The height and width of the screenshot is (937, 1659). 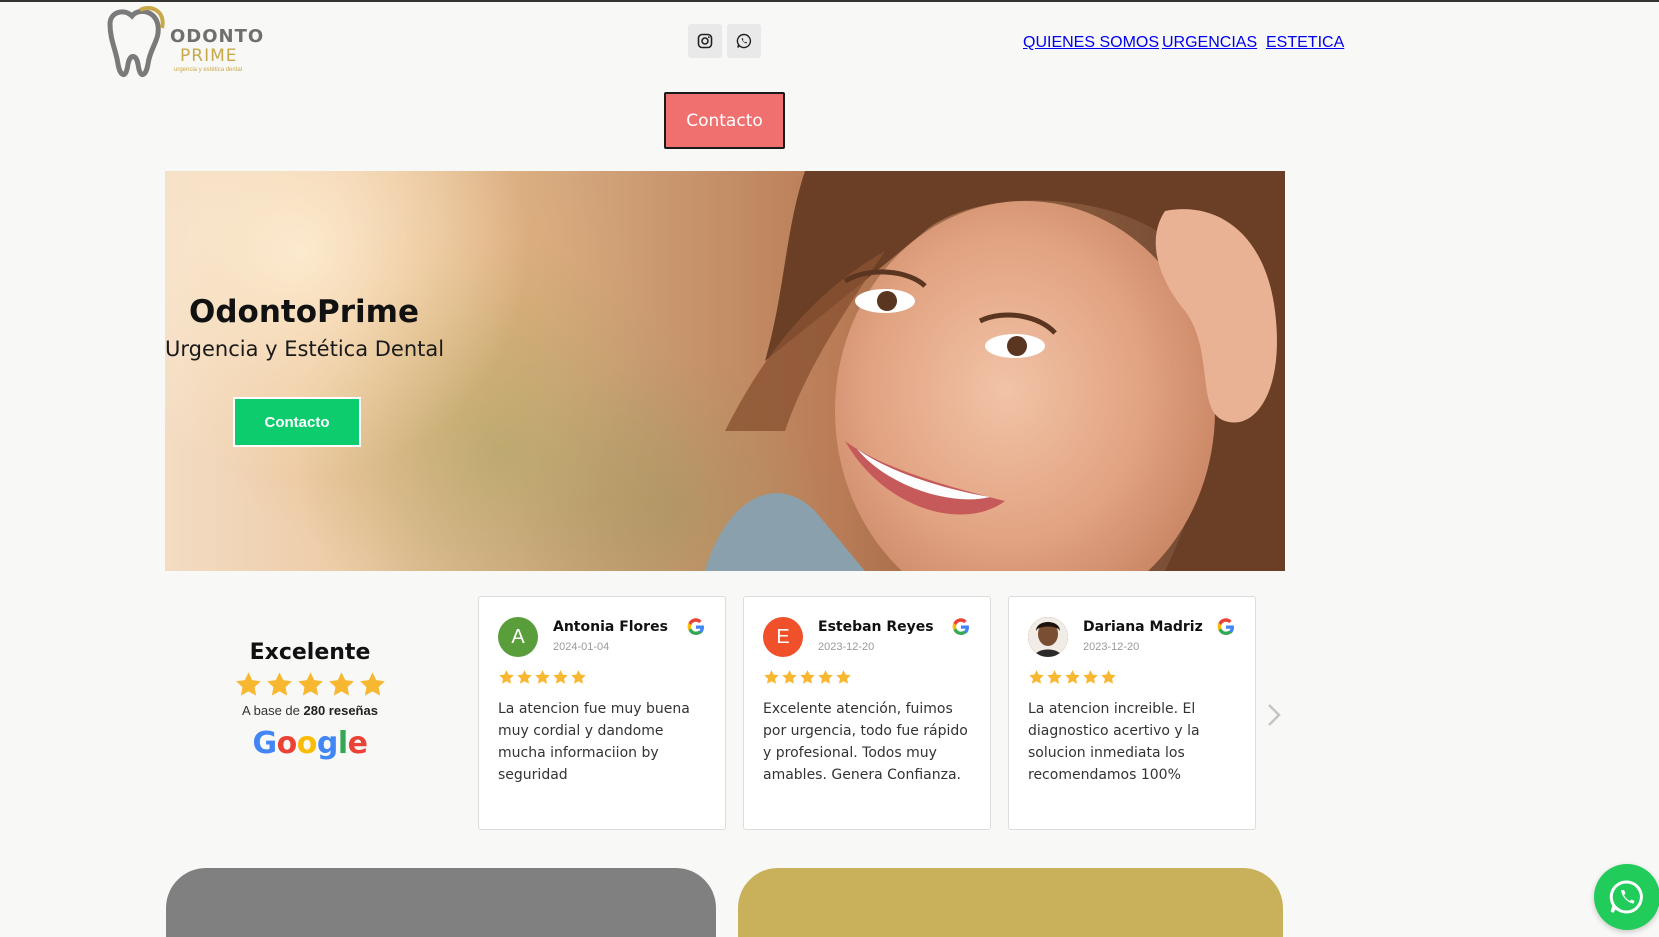 I want to click on reviewer-name: Esteban Reyes, so click(x=876, y=627).